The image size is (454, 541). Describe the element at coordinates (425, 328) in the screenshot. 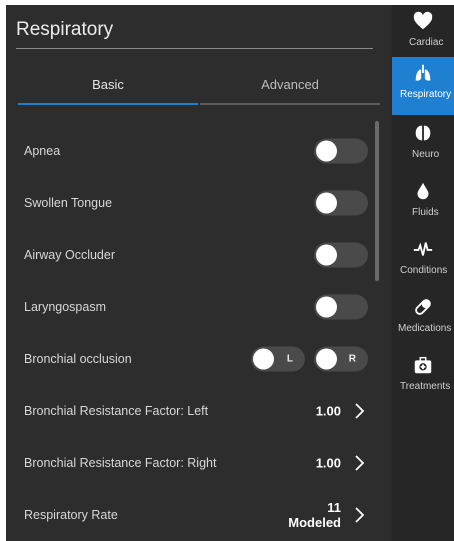

I see `sidebar-item-label: Medications` at that location.